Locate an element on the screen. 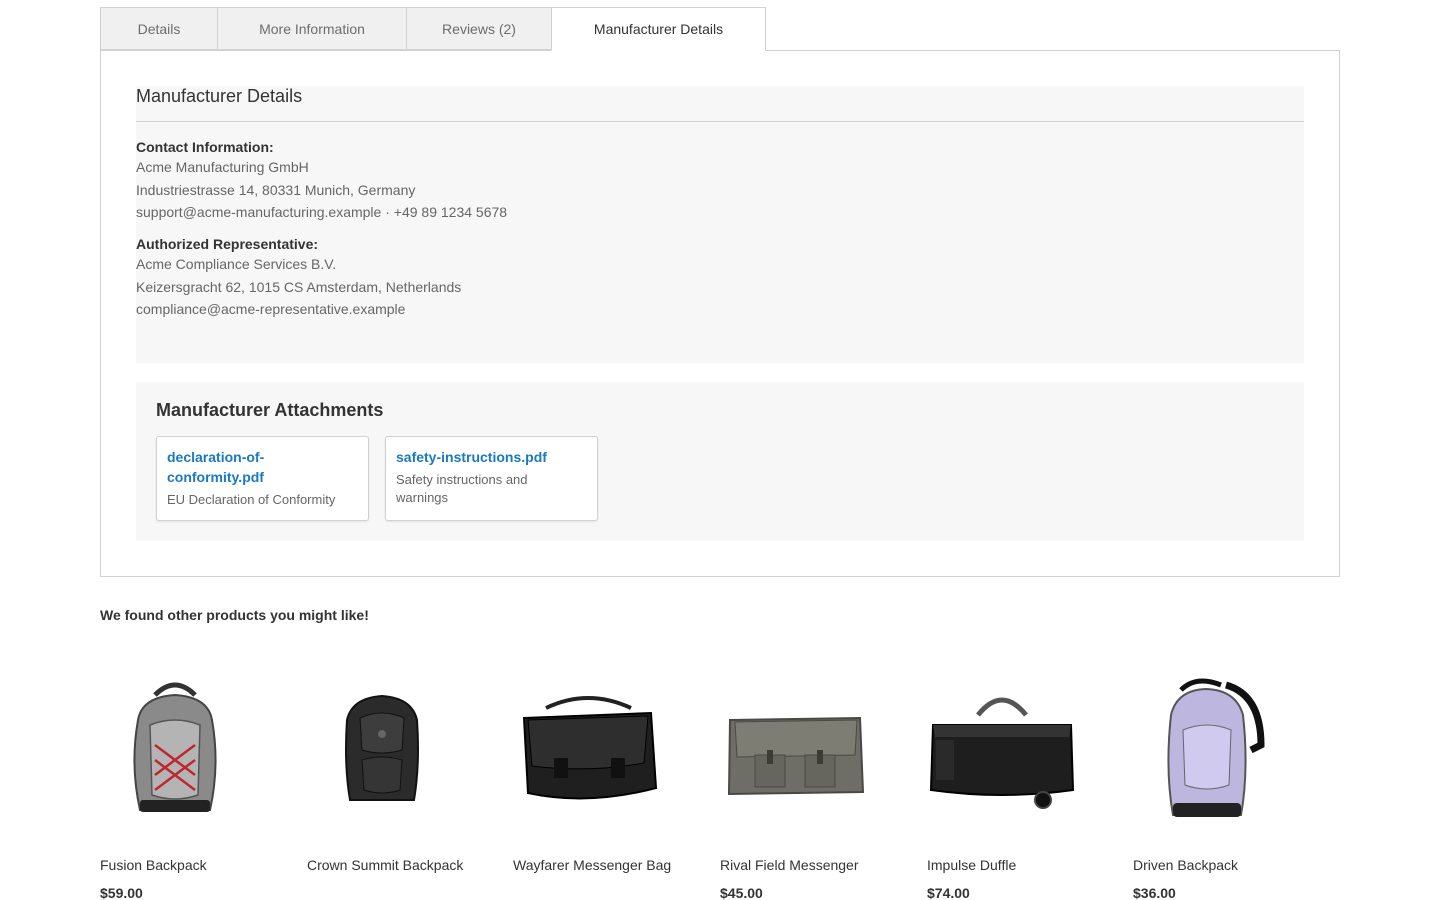  product-price: $74.00 is located at coordinates (948, 892).